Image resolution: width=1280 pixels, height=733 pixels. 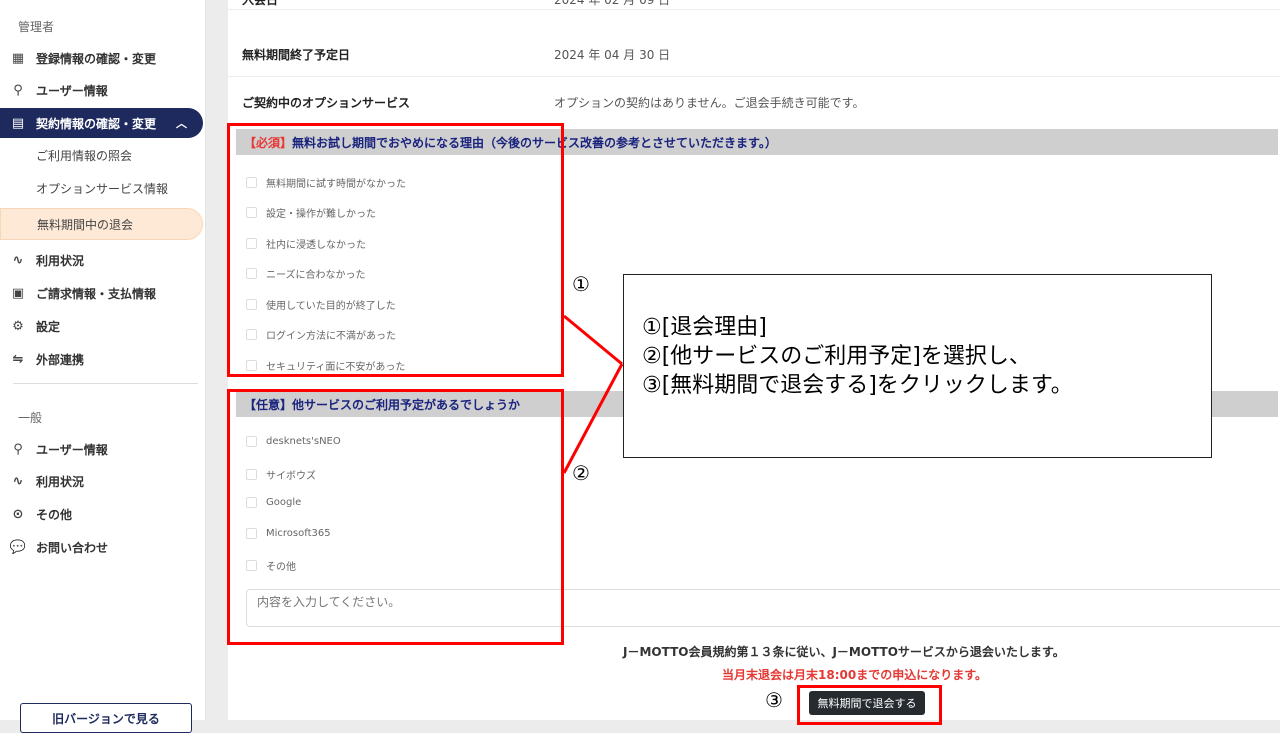 I want to click on marker-2: ②, so click(x=581, y=473).